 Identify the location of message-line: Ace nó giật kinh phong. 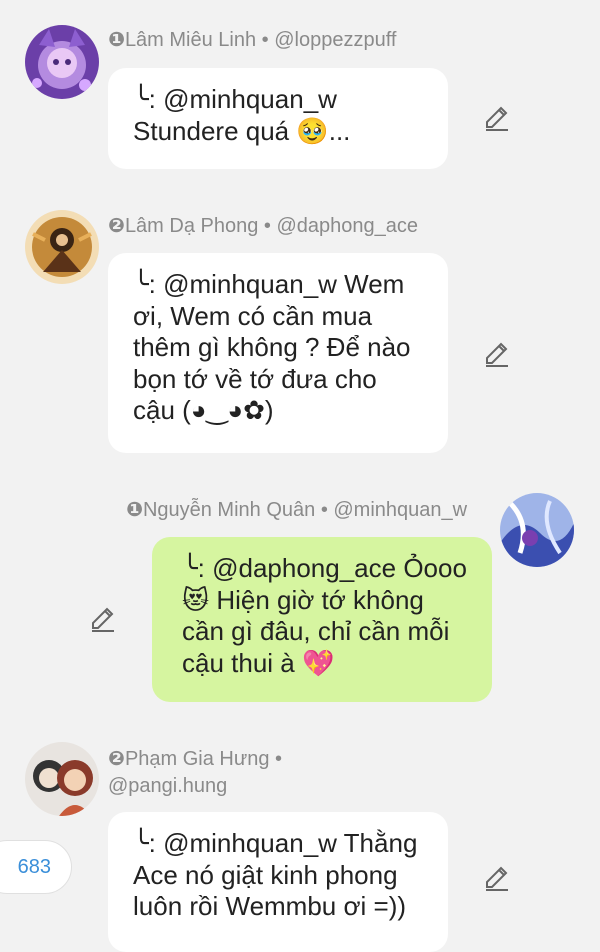
(265, 874).